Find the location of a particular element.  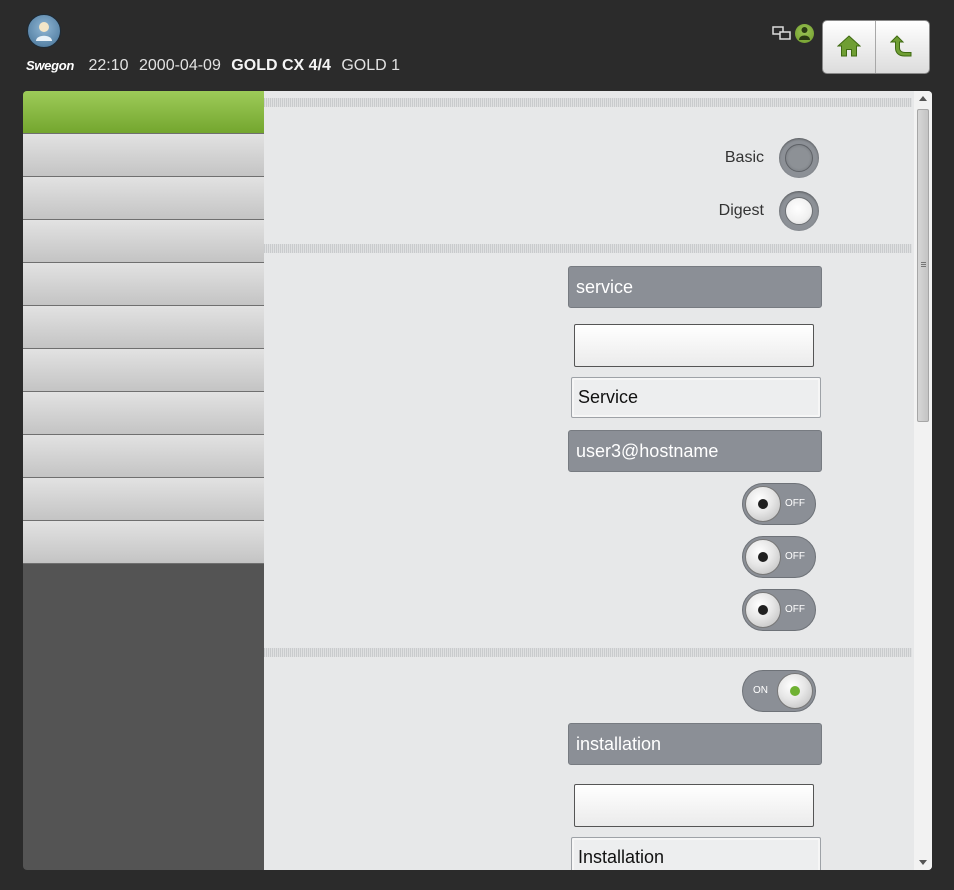

installation-display-name-field: Installation is located at coordinates (696, 853).